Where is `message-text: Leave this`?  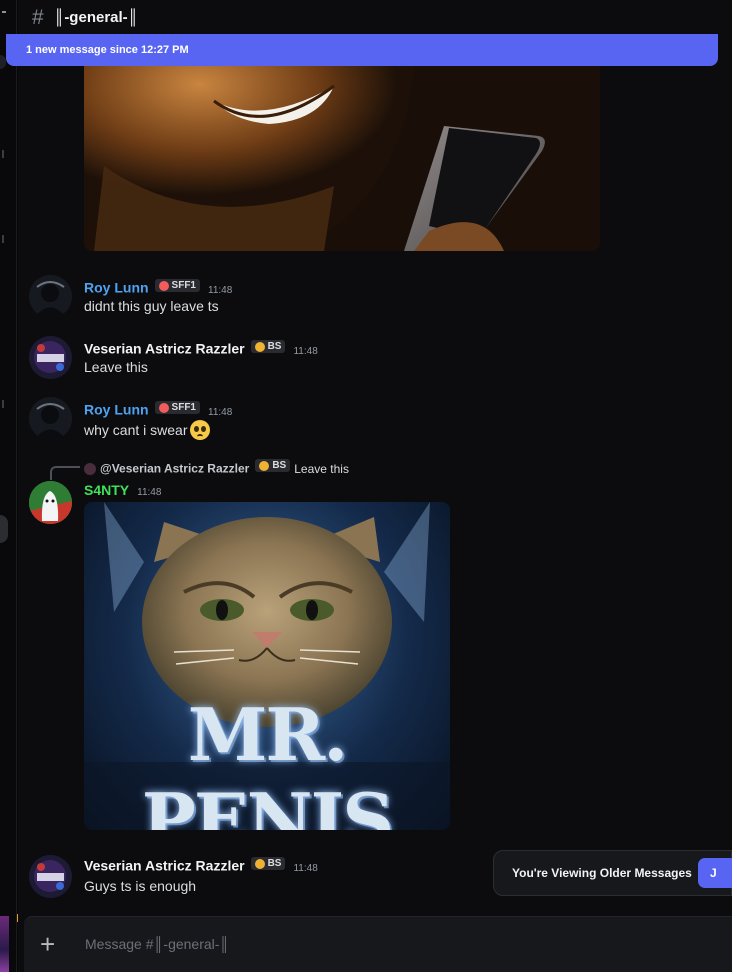 message-text: Leave this is located at coordinates (116, 367).